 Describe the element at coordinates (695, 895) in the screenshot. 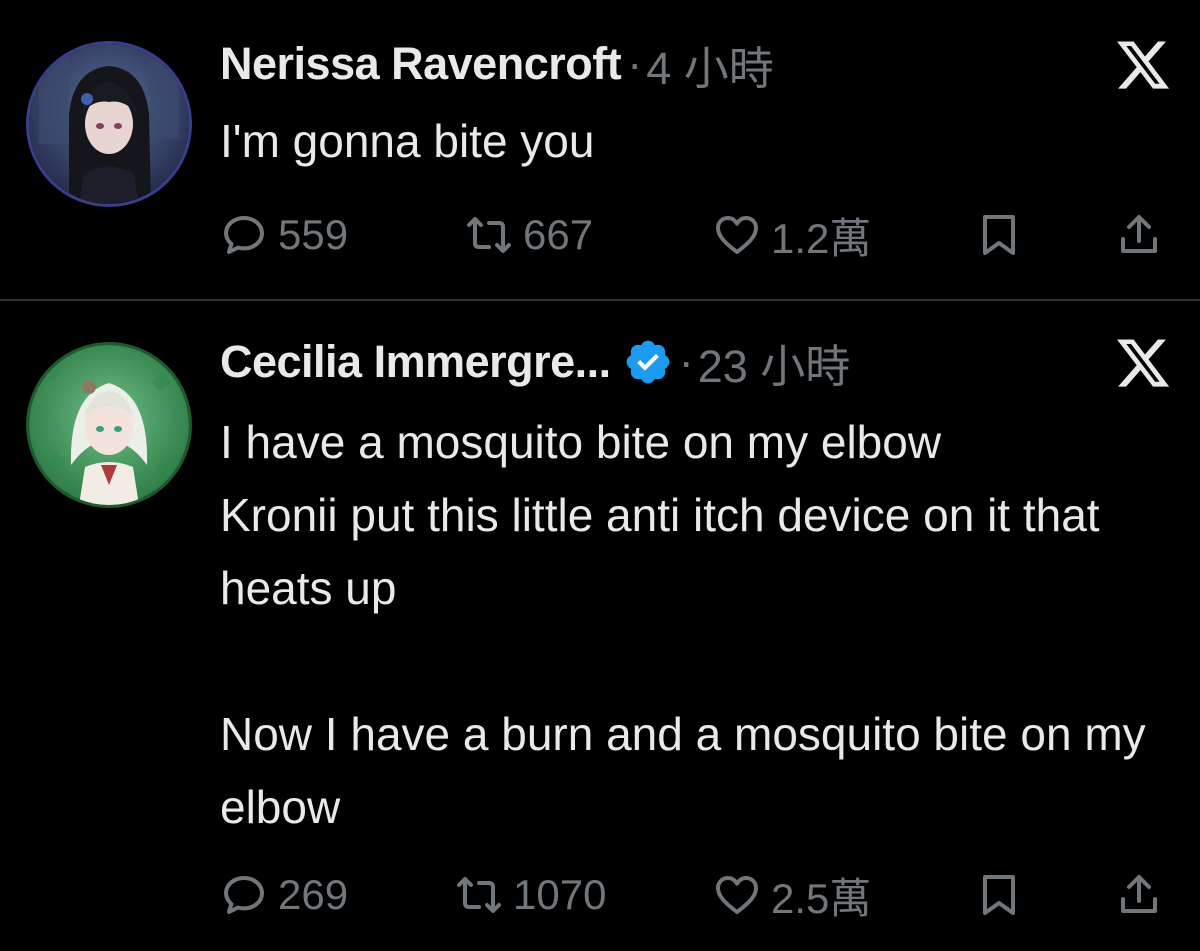

I see `tweet-actions: 269 1070 2.5萬` at that location.